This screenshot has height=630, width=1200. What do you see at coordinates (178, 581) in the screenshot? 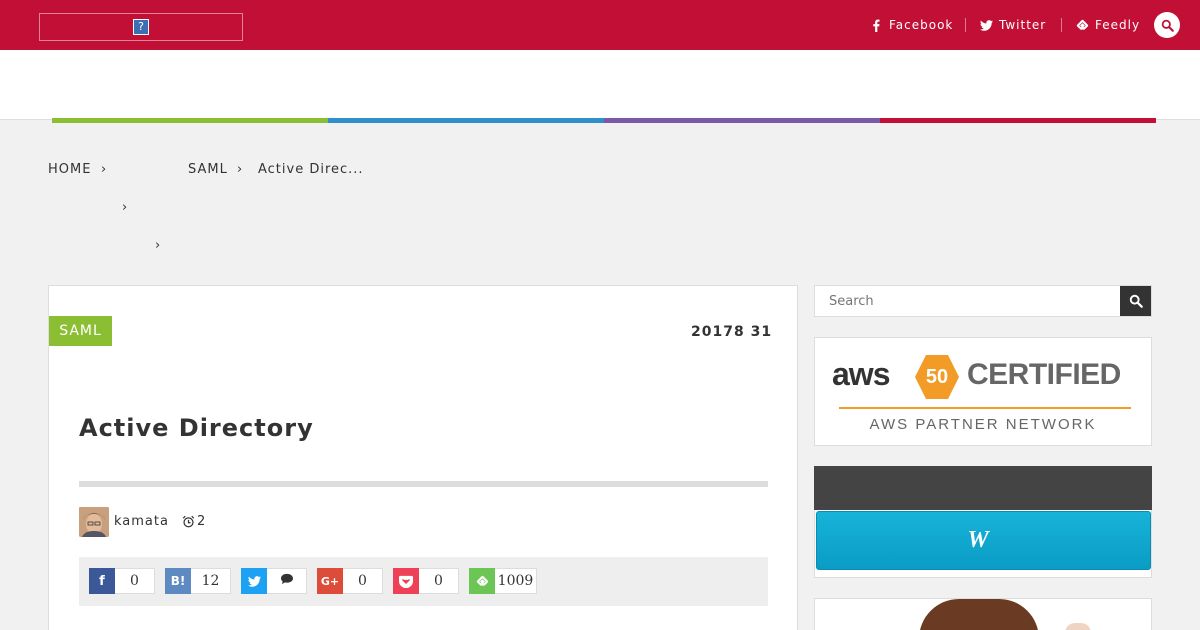
I see `hatena-bookmark-icon: B!` at bounding box center [178, 581].